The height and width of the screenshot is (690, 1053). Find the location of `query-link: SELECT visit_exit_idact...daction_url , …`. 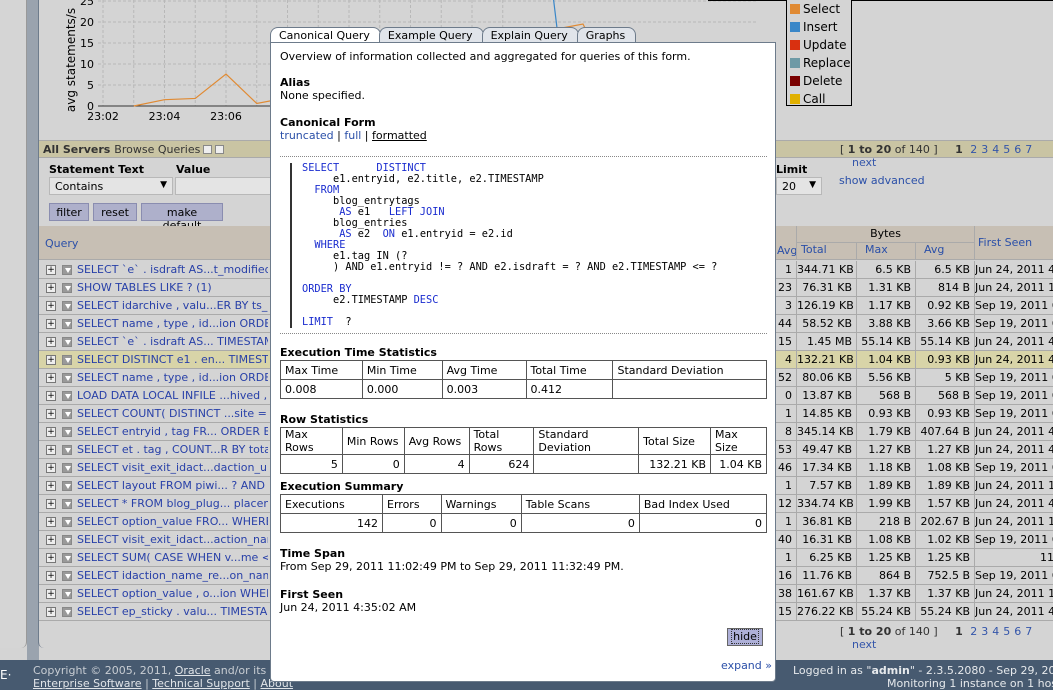

query-link: SELECT visit_exit_idact...daction_url , … is located at coordinates (172, 467).